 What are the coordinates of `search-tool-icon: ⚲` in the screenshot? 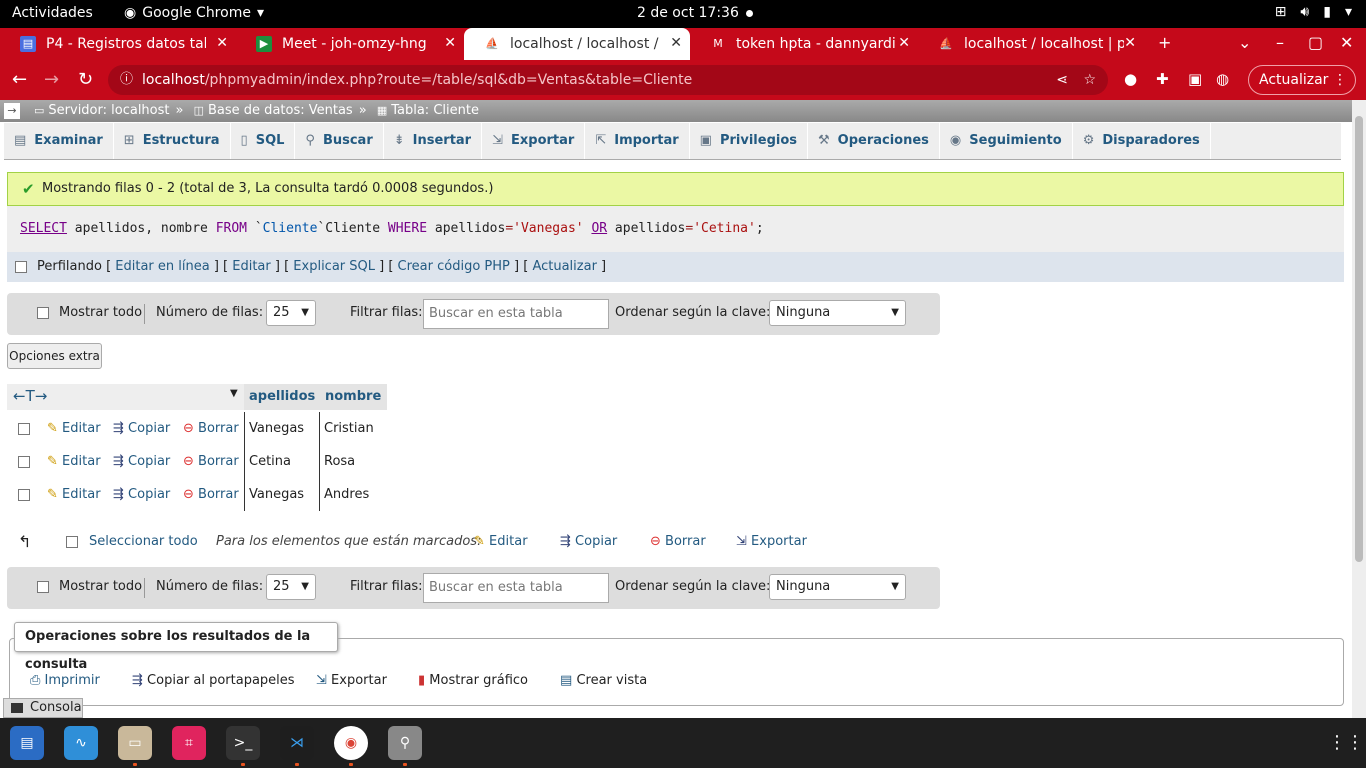 It's located at (405, 743).